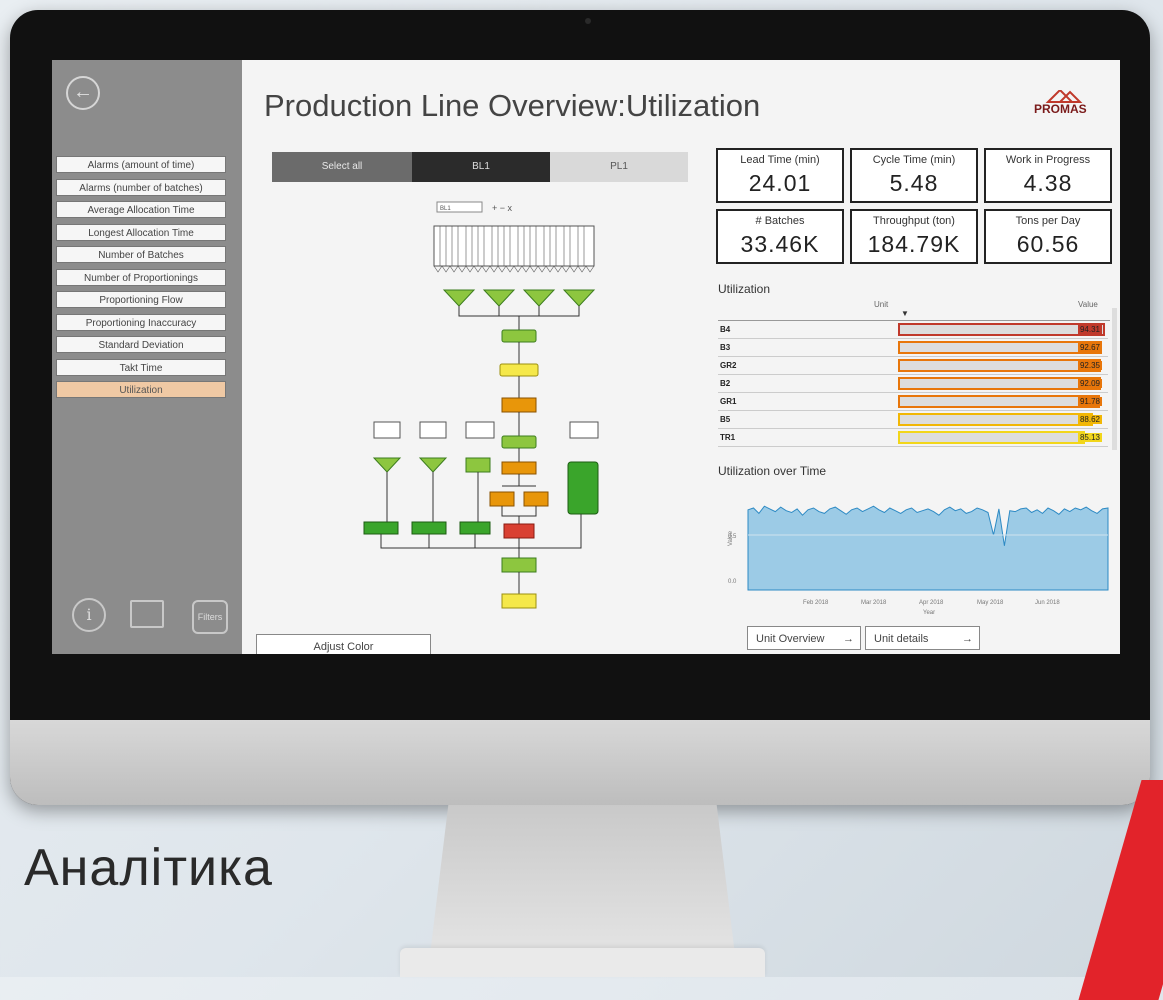 This screenshot has width=1163, height=1000. I want to click on x-tick-label: Jun 2018, so click(1047, 603).